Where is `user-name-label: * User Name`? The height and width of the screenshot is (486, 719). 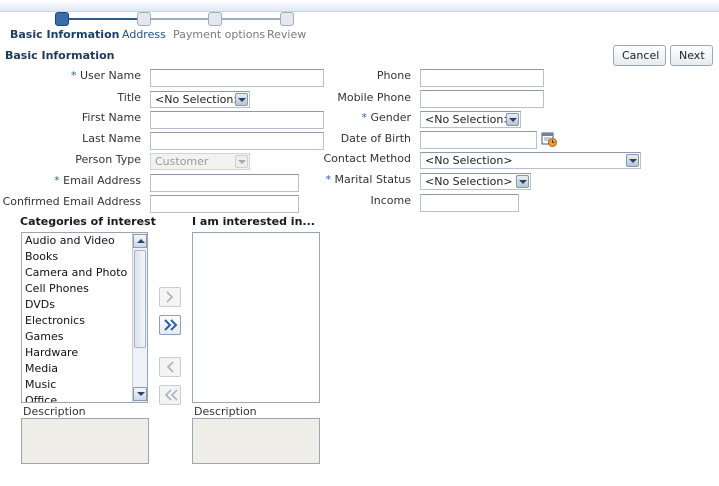 user-name-label: * User Name is located at coordinates (105, 75).